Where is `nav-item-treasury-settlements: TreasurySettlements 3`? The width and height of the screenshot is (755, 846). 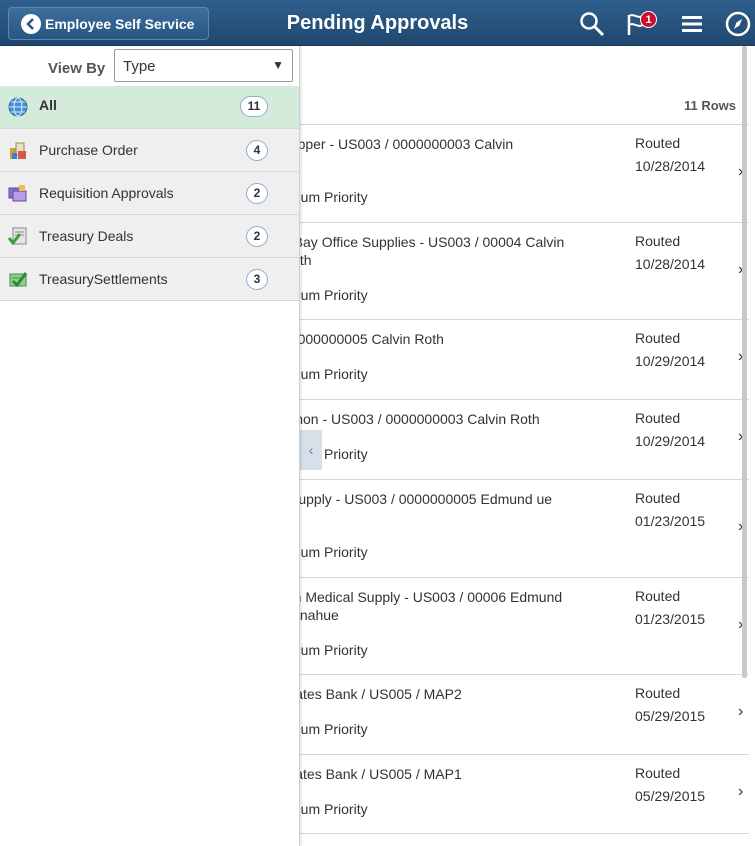 nav-item-treasury-settlements: TreasurySettlements 3 is located at coordinates (149, 279).